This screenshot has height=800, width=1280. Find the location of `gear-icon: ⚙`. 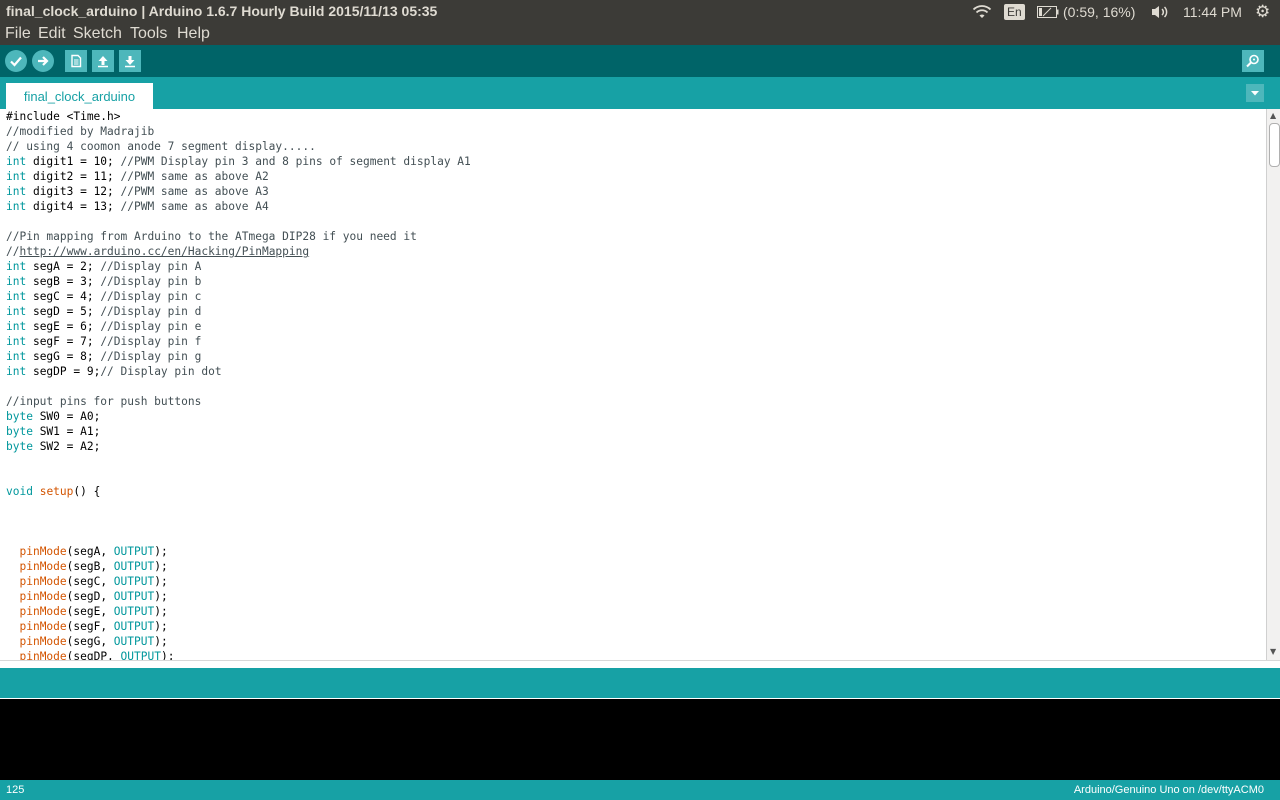

gear-icon: ⚙ is located at coordinates (1262, 12).